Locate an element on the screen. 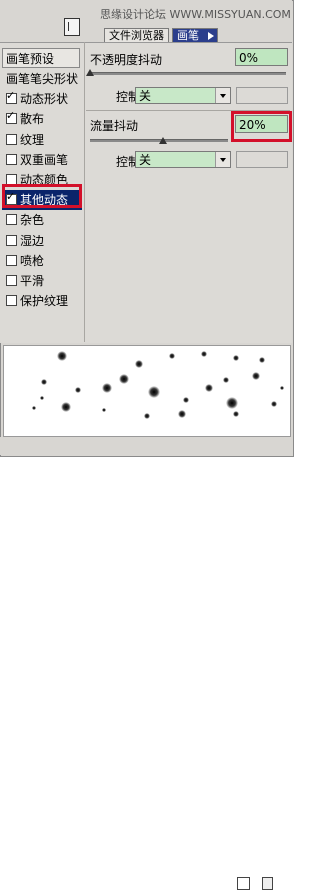  flow-jitter-slider-thumb is located at coordinates (163, 140).